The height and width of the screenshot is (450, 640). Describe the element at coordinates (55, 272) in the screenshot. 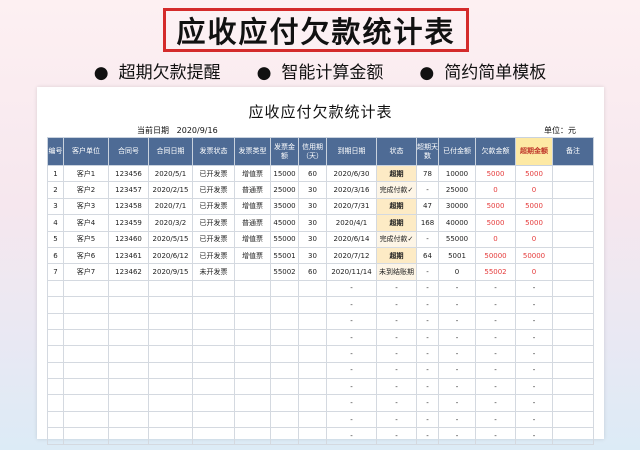

I see `table-cell: 7` at that location.